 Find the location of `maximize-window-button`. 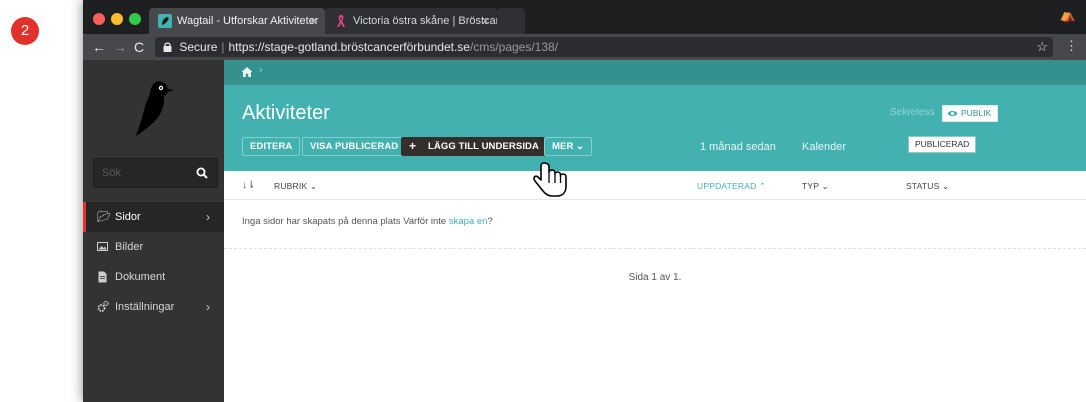

maximize-window-button is located at coordinates (135, 19).